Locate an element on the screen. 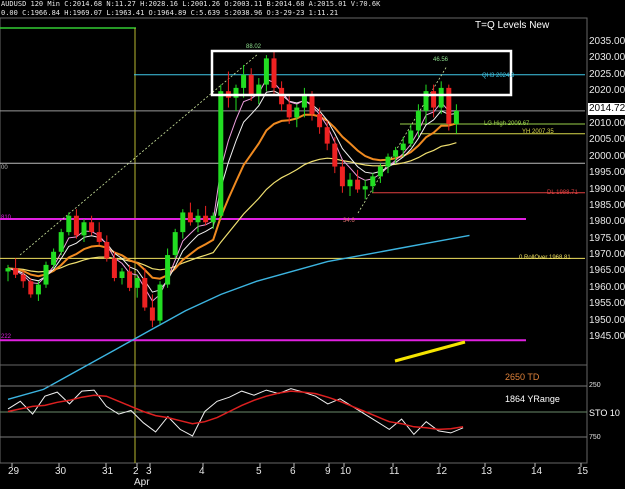 Image resolution: width=625 pixels, height=489 pixels. x-tick-label: 11 is located at coordinates (394, 471).